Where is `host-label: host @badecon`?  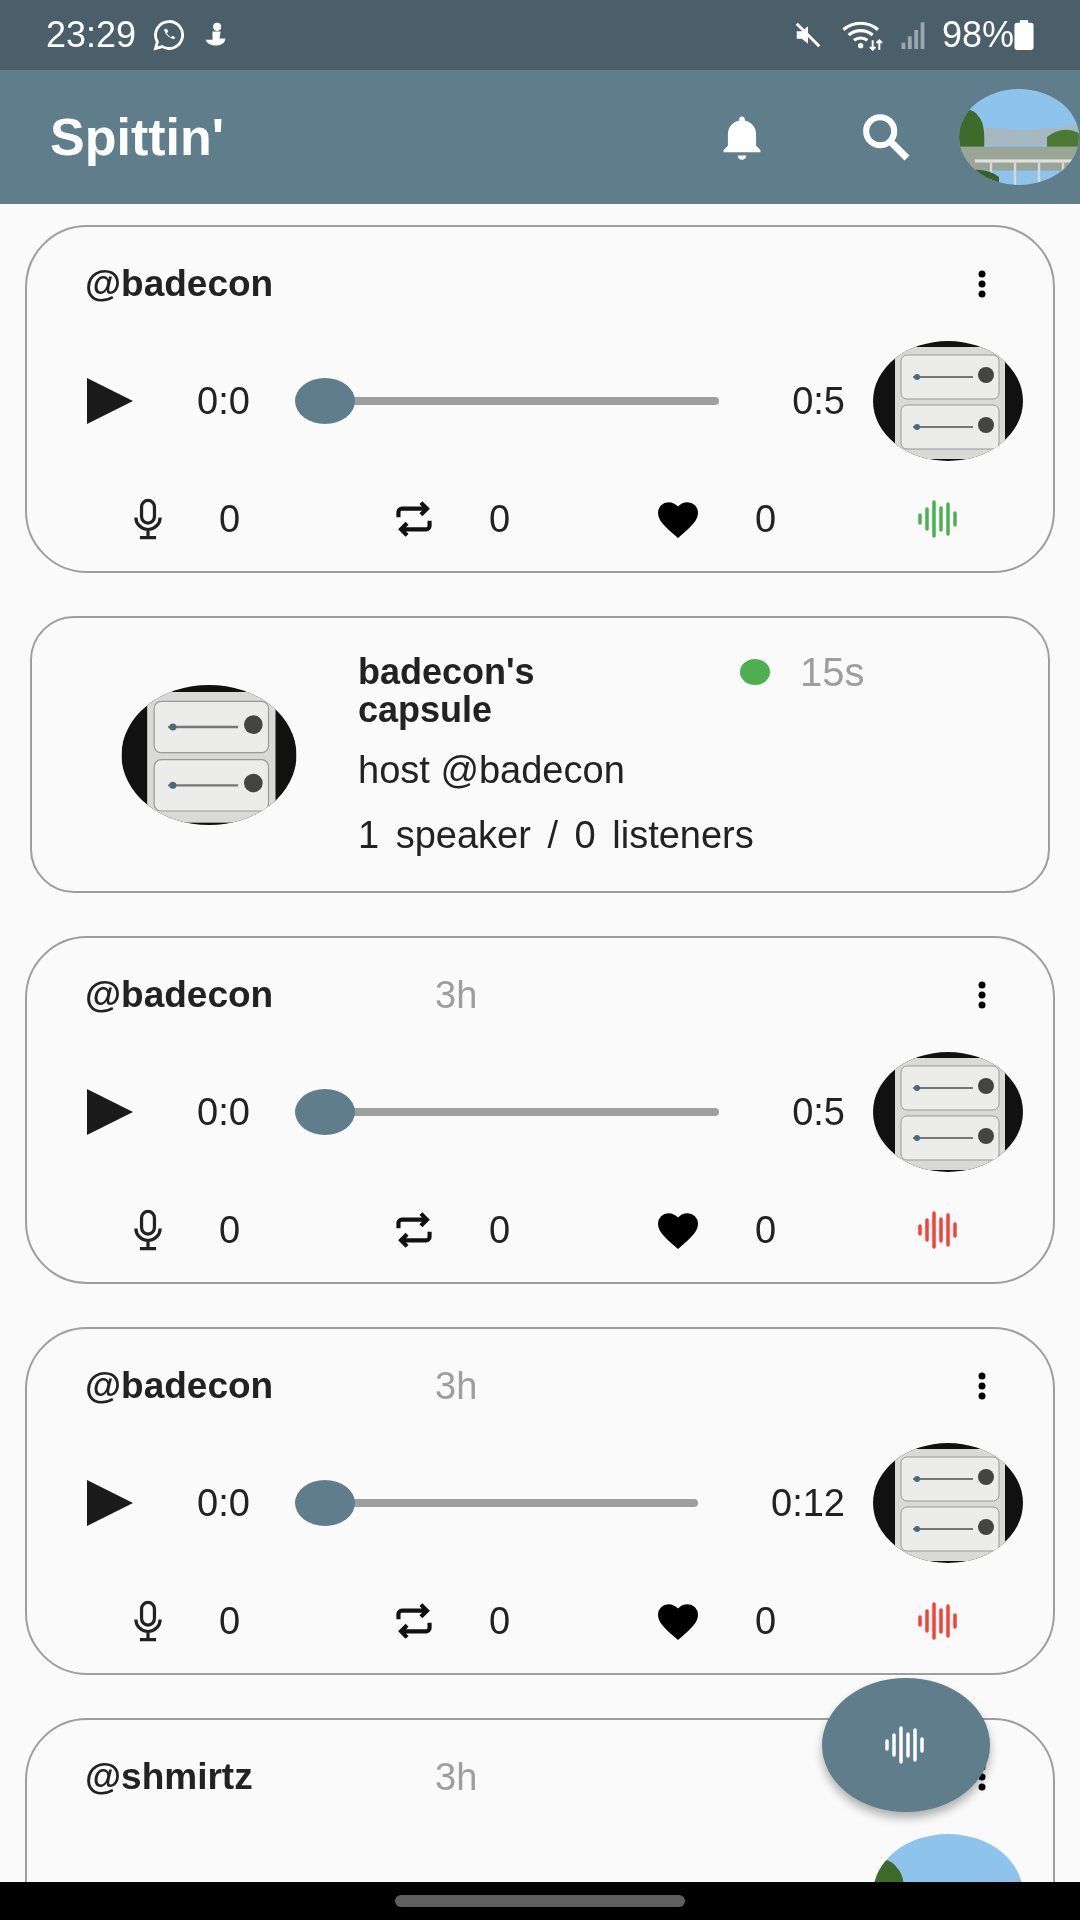
host-label: host @badecon is located at coordinates (492, 770).